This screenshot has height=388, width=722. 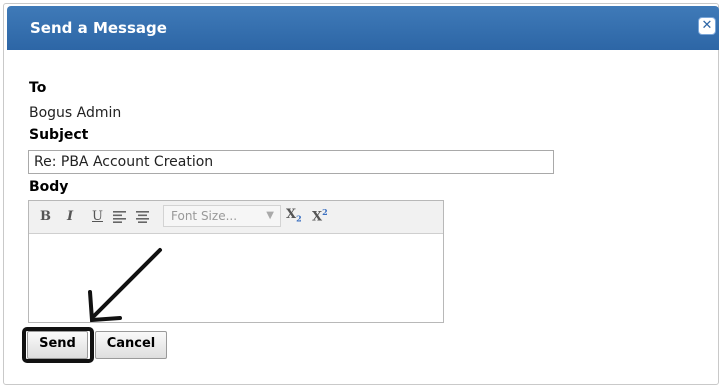 What do you see at coordinates (98, 28) in the screenshot?
I see `dialog-title: Send a Message` at bounding box center [98, 28].